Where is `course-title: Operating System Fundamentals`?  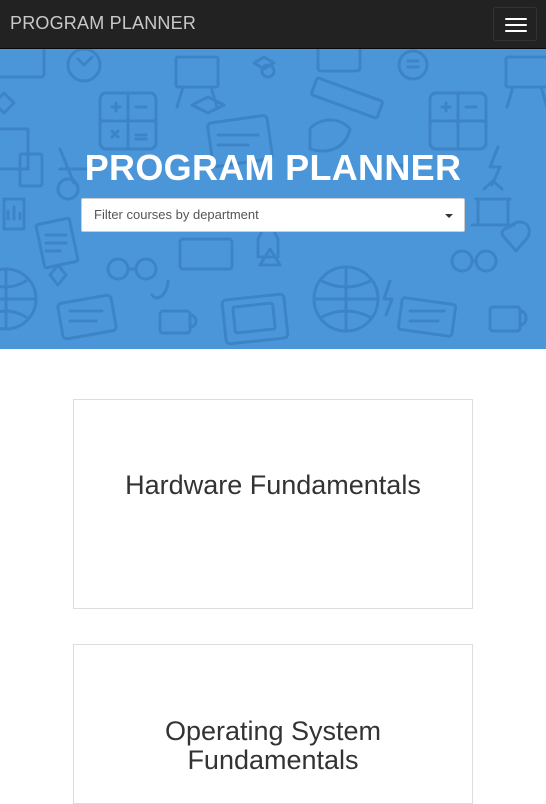
course-title: Operating System Fundamentals is located at coordinates (273, 745).